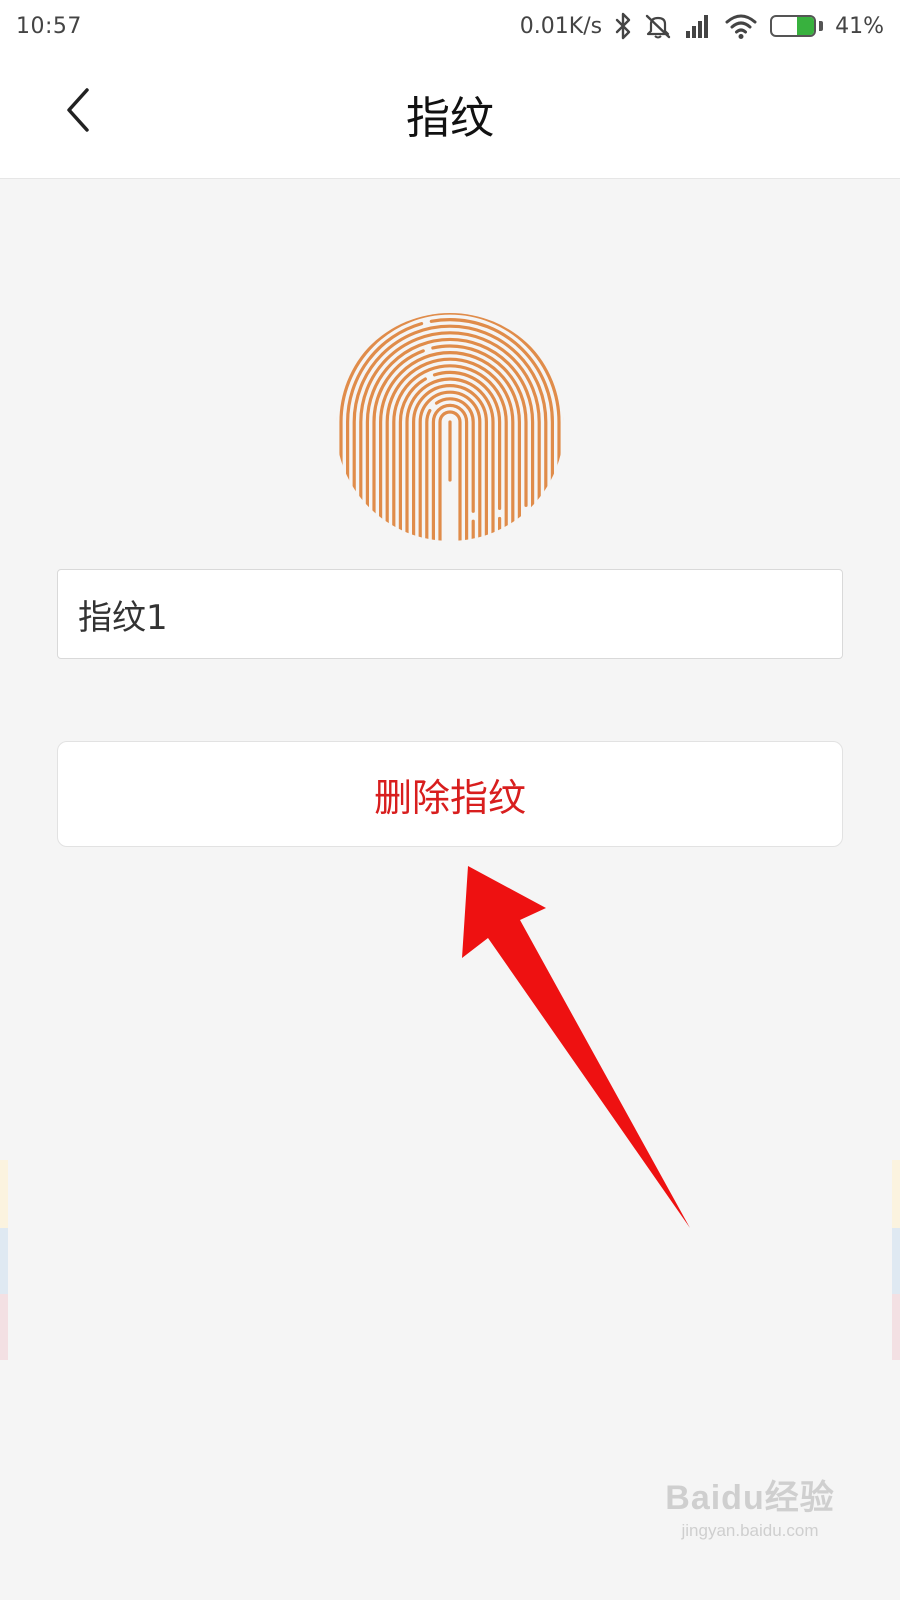 The width and height of the screenshot is (900, 1600). What do you see at coordinates (576, 1047) in the screenshot?
I see `red-arrow-icon` at bounding box center [576, 1047].